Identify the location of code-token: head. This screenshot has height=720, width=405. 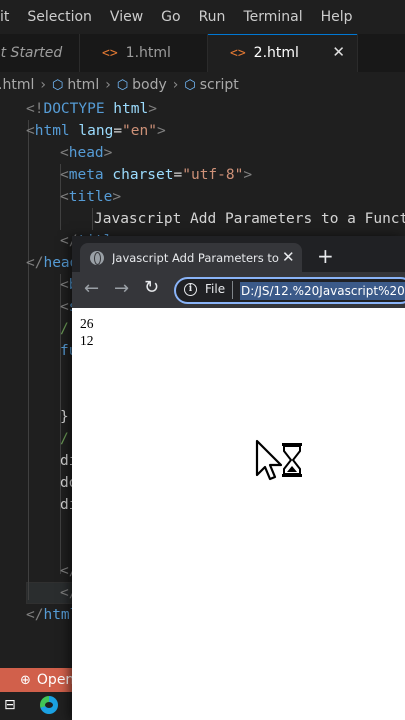
(86, 153).